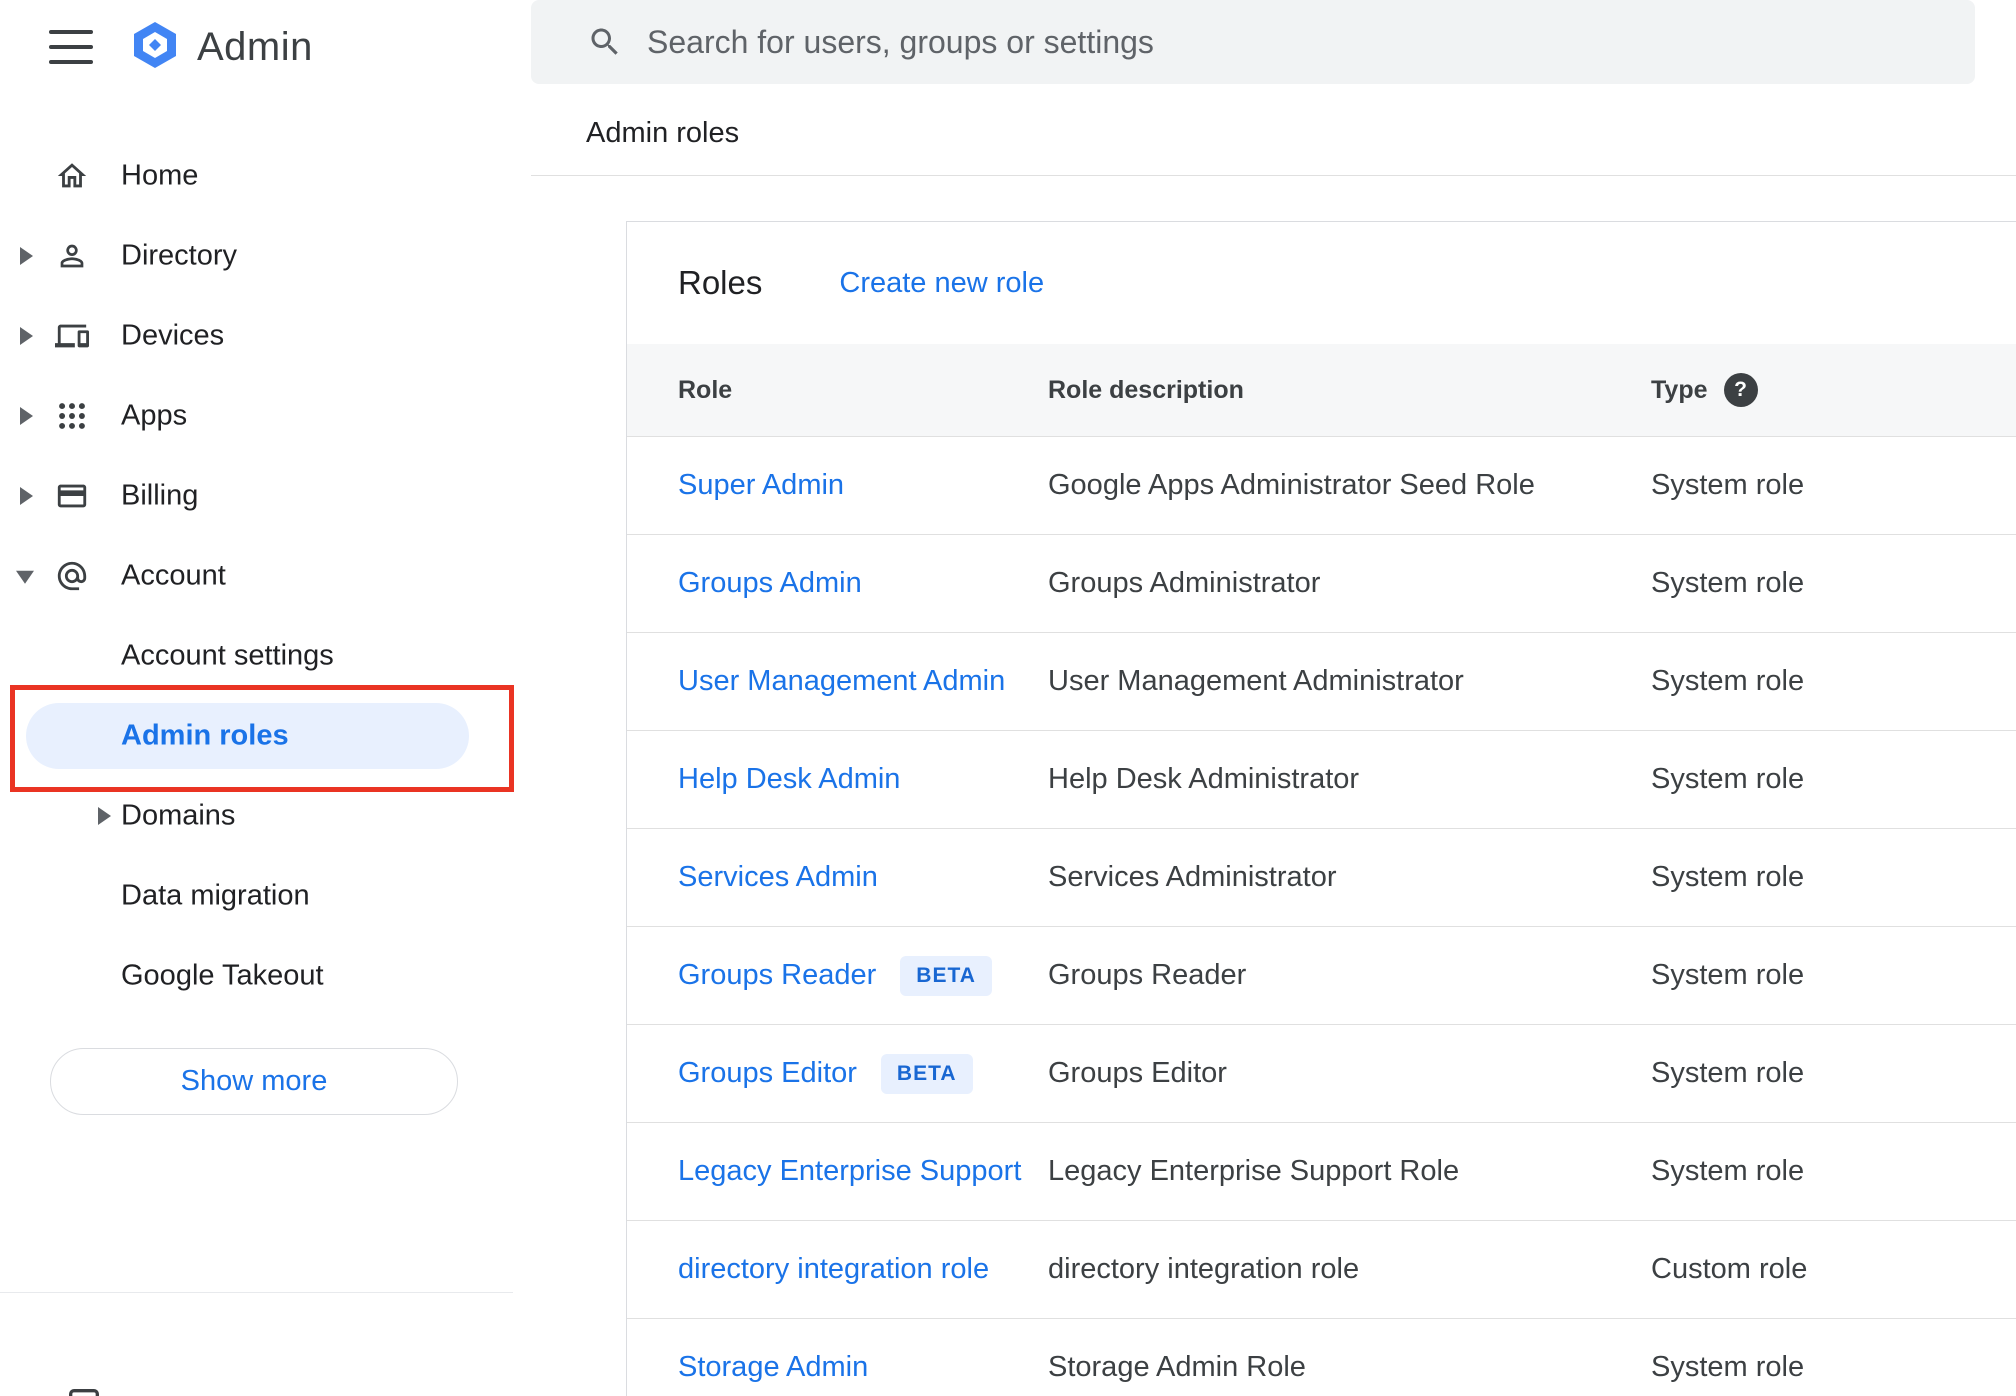 The image size is (2016, 1396). Describe the element at coordinates (841, 681) in the screenshot. I see `role-link: User Management Admin` at that location.